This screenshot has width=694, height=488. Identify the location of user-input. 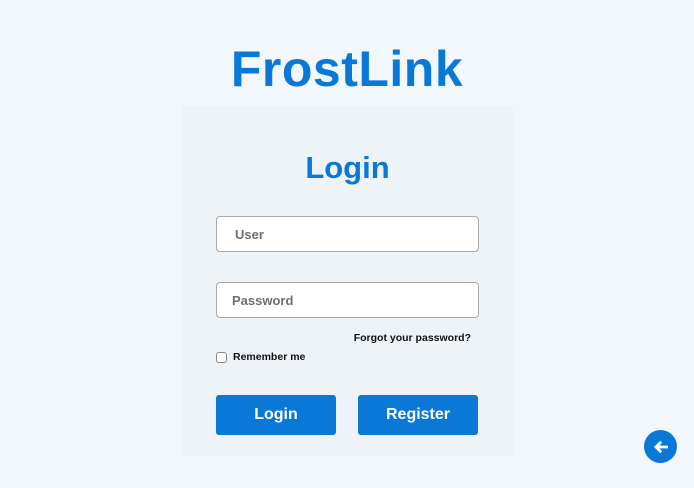
(347, 234).